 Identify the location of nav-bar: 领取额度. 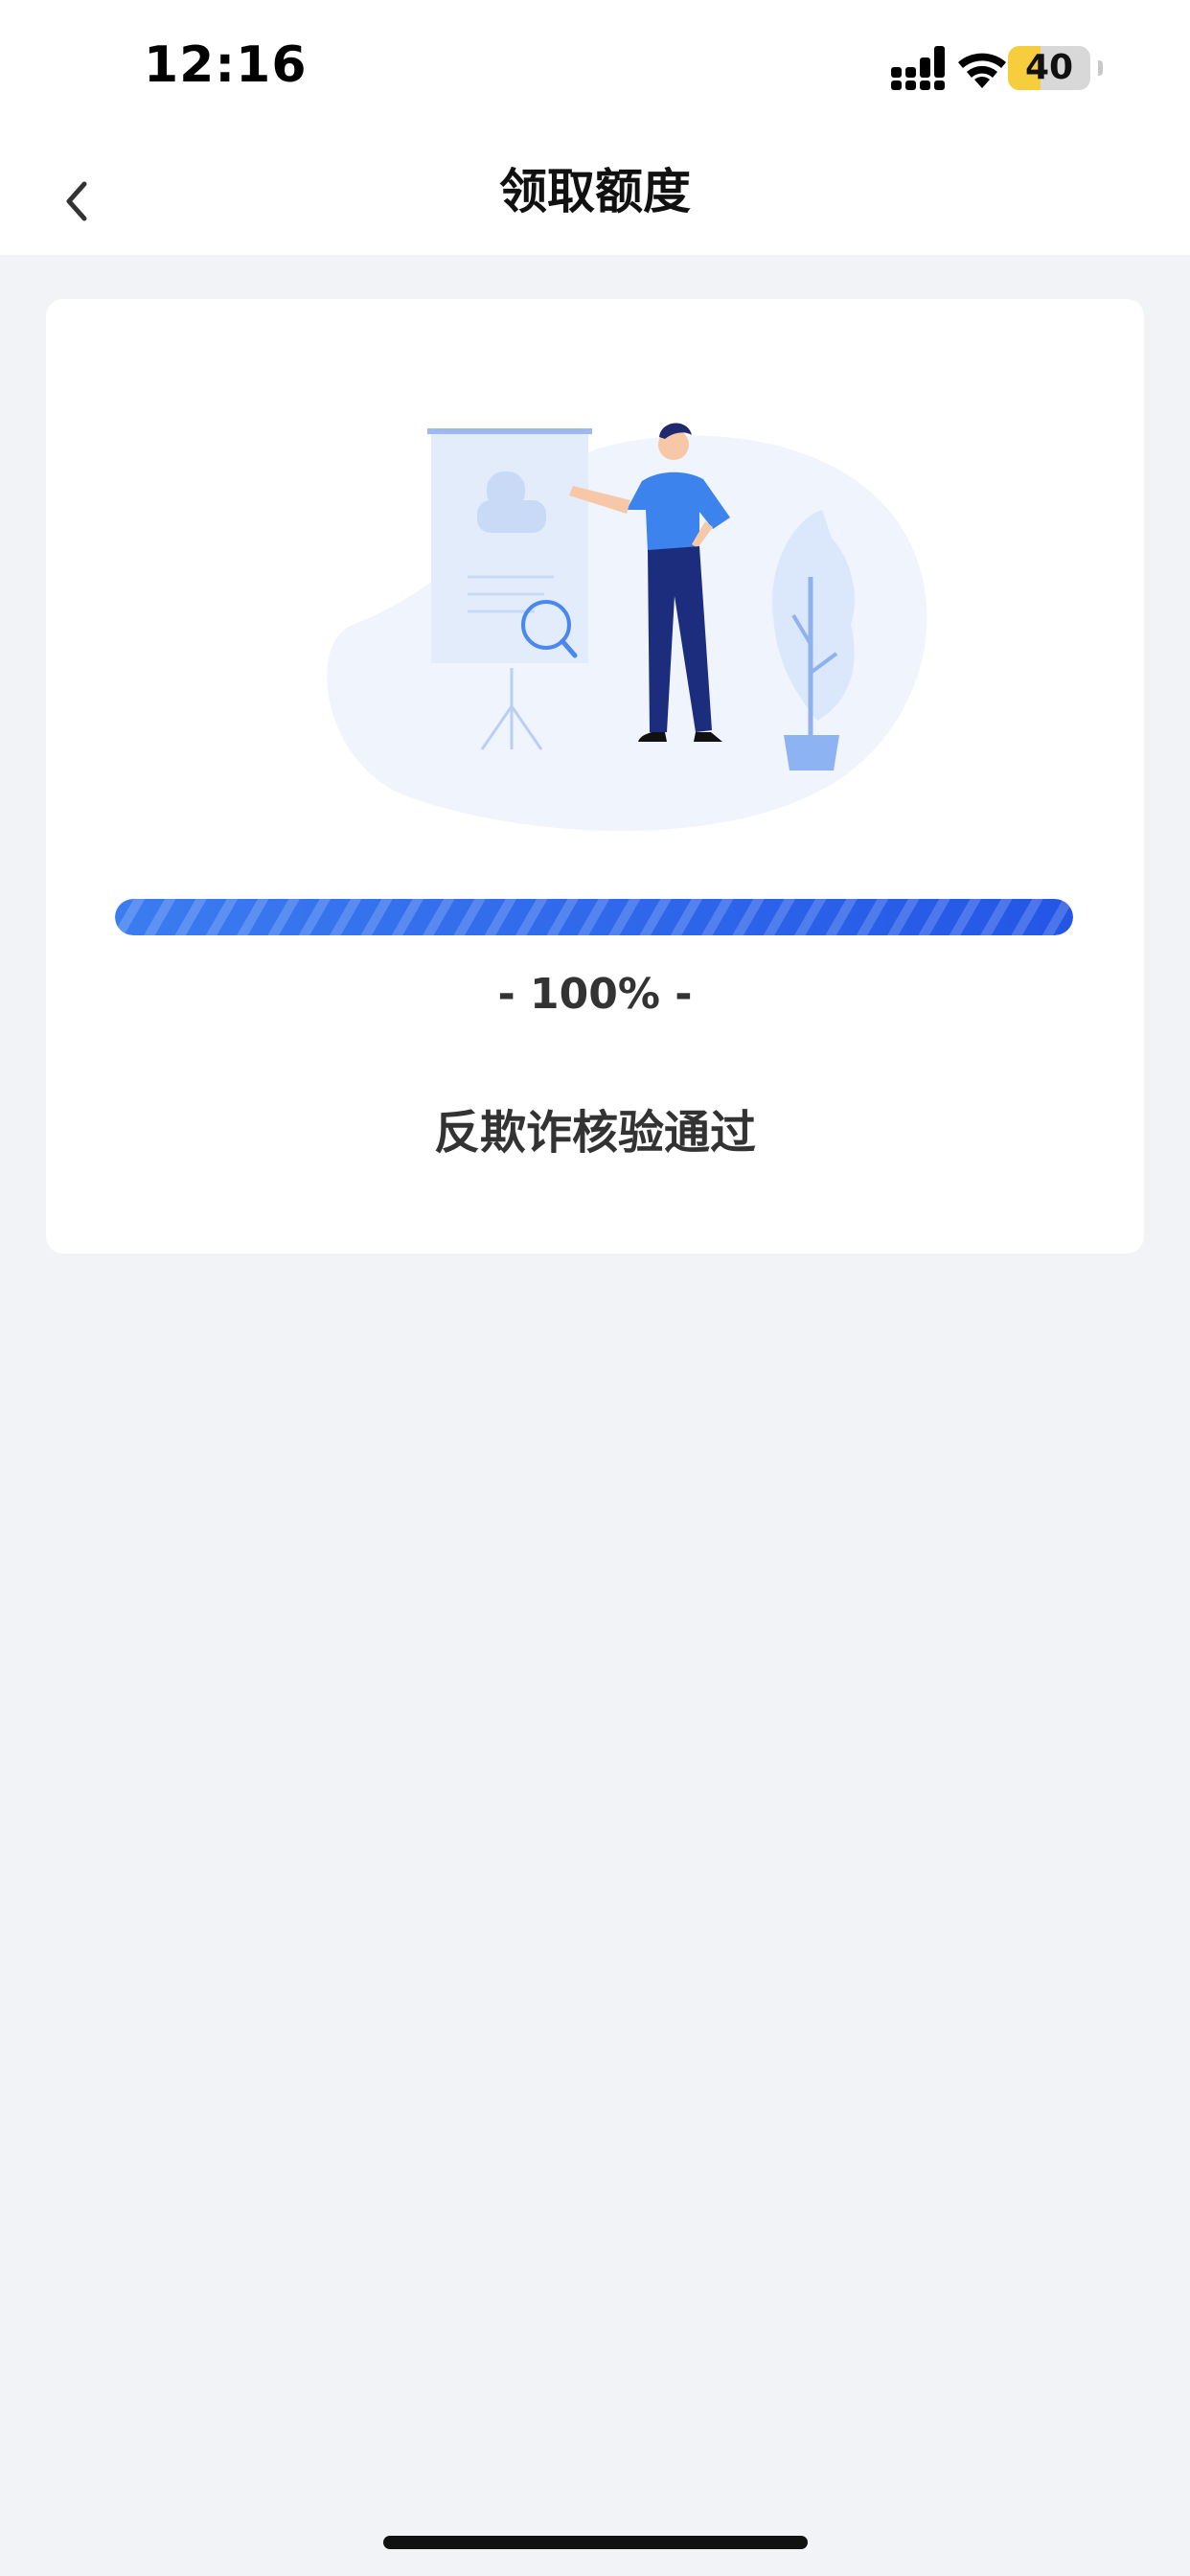
(595, 199).